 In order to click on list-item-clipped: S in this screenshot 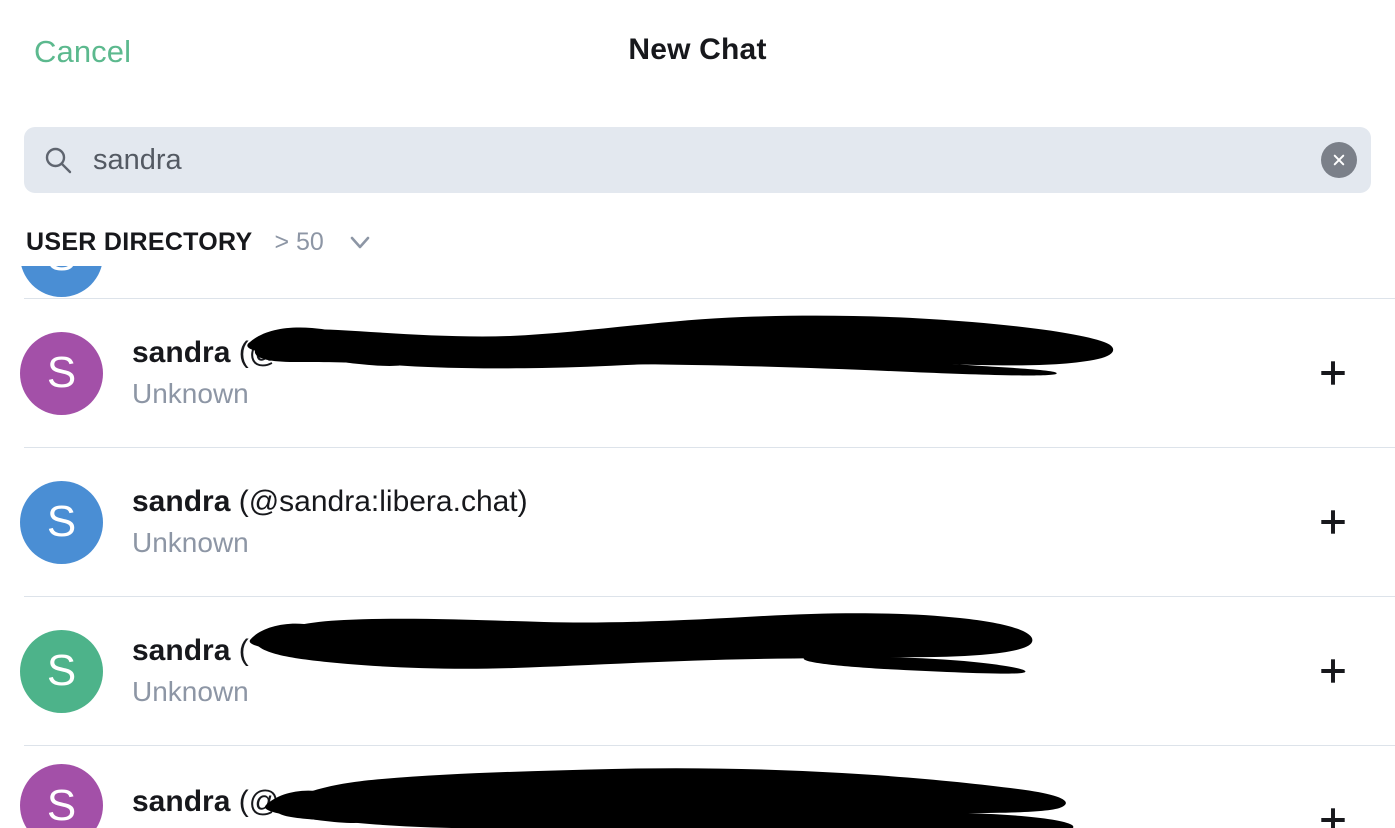, I will do `click(697, 282)`.